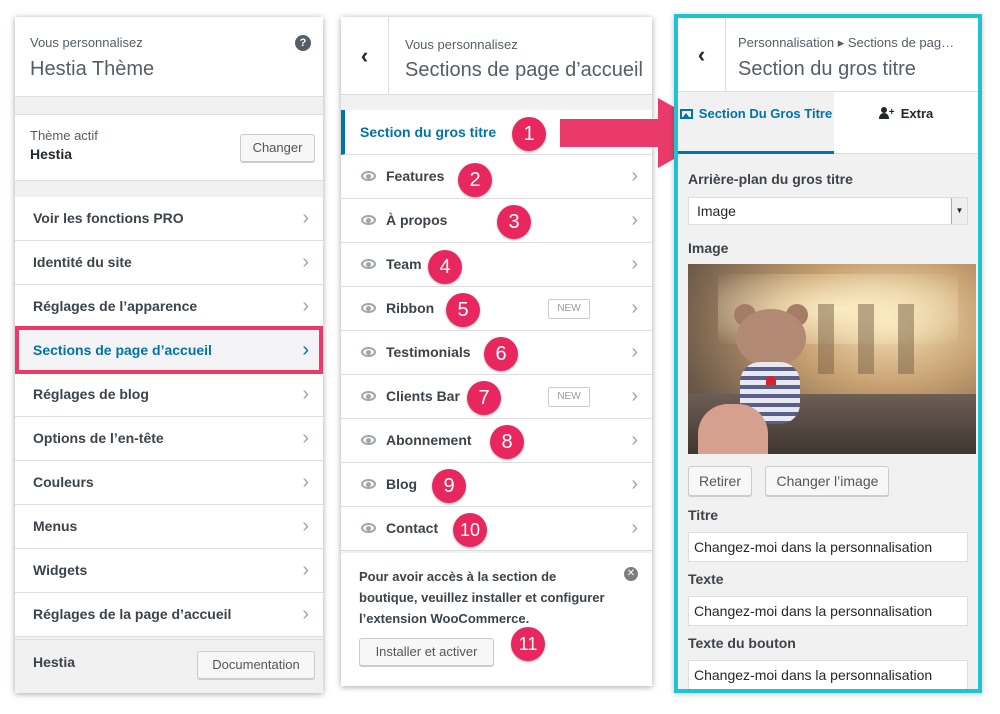 This screenshot has width=1000, height=714. What do you see at coordinates (686, 114) in the screenshot?
I see `image-icon` at bounding box center [686, 114].